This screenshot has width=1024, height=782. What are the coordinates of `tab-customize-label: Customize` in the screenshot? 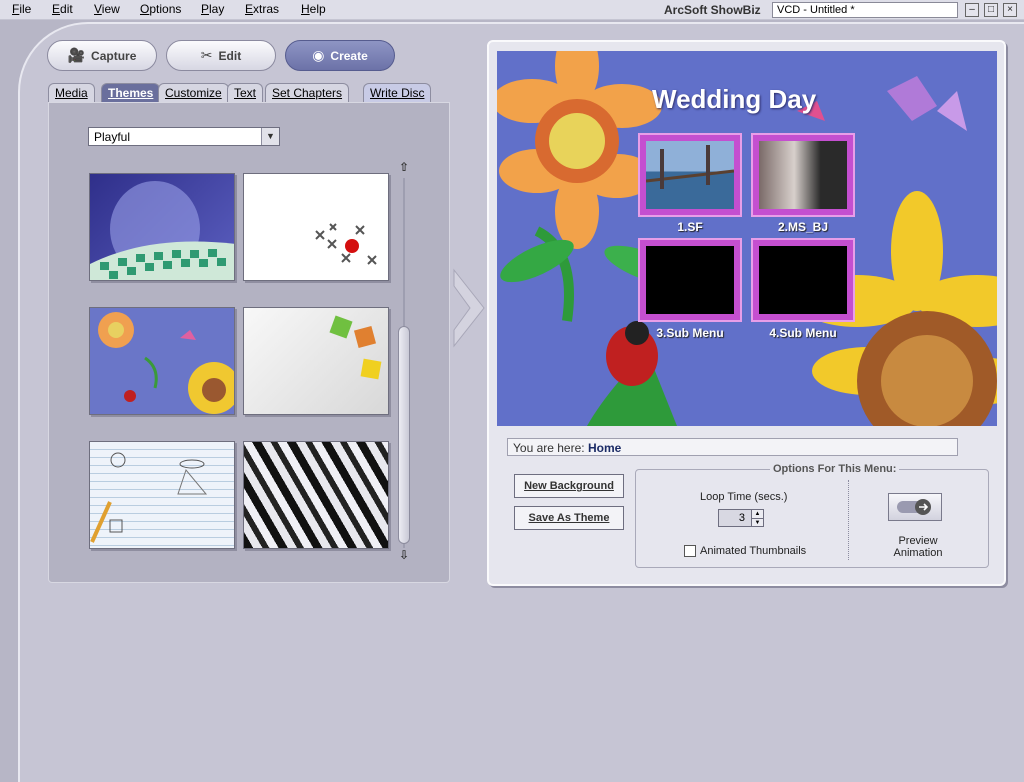 It's located at (193, 93).